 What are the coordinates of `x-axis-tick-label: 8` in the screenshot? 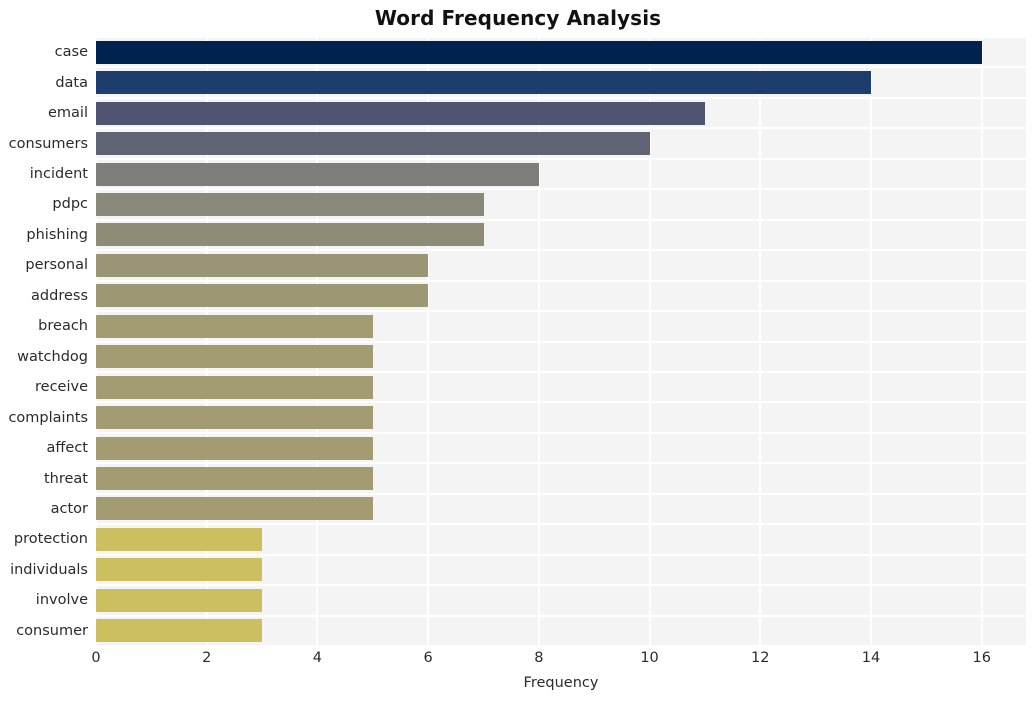 It's located at (539, 658).